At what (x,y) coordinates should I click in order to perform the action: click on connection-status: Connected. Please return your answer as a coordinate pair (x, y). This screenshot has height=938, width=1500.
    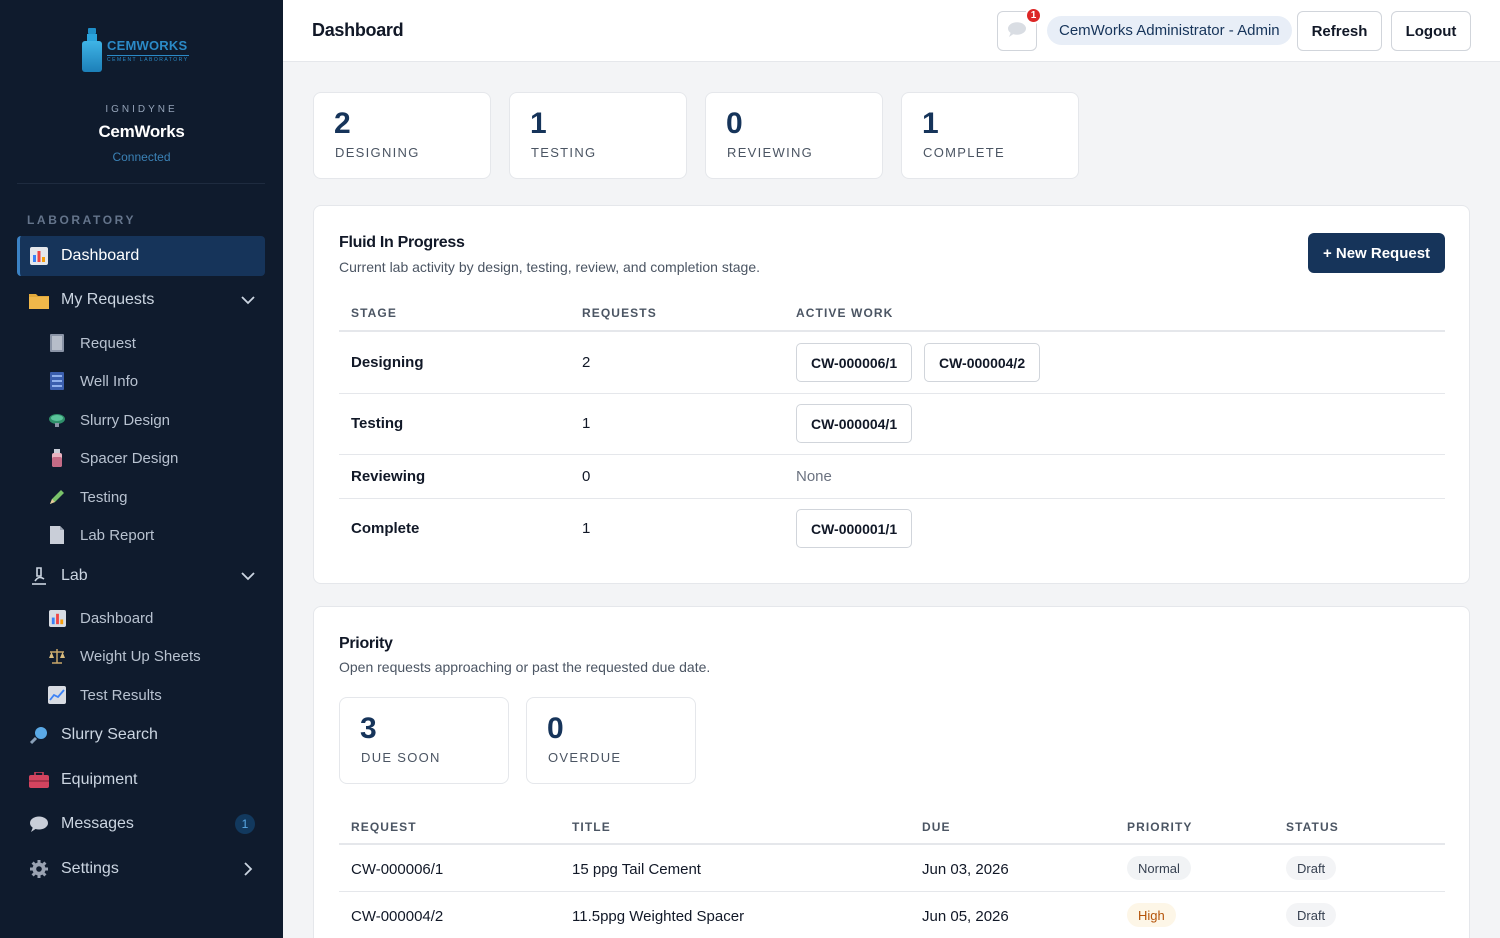
    Looking at the image, I should click on (141, 157).